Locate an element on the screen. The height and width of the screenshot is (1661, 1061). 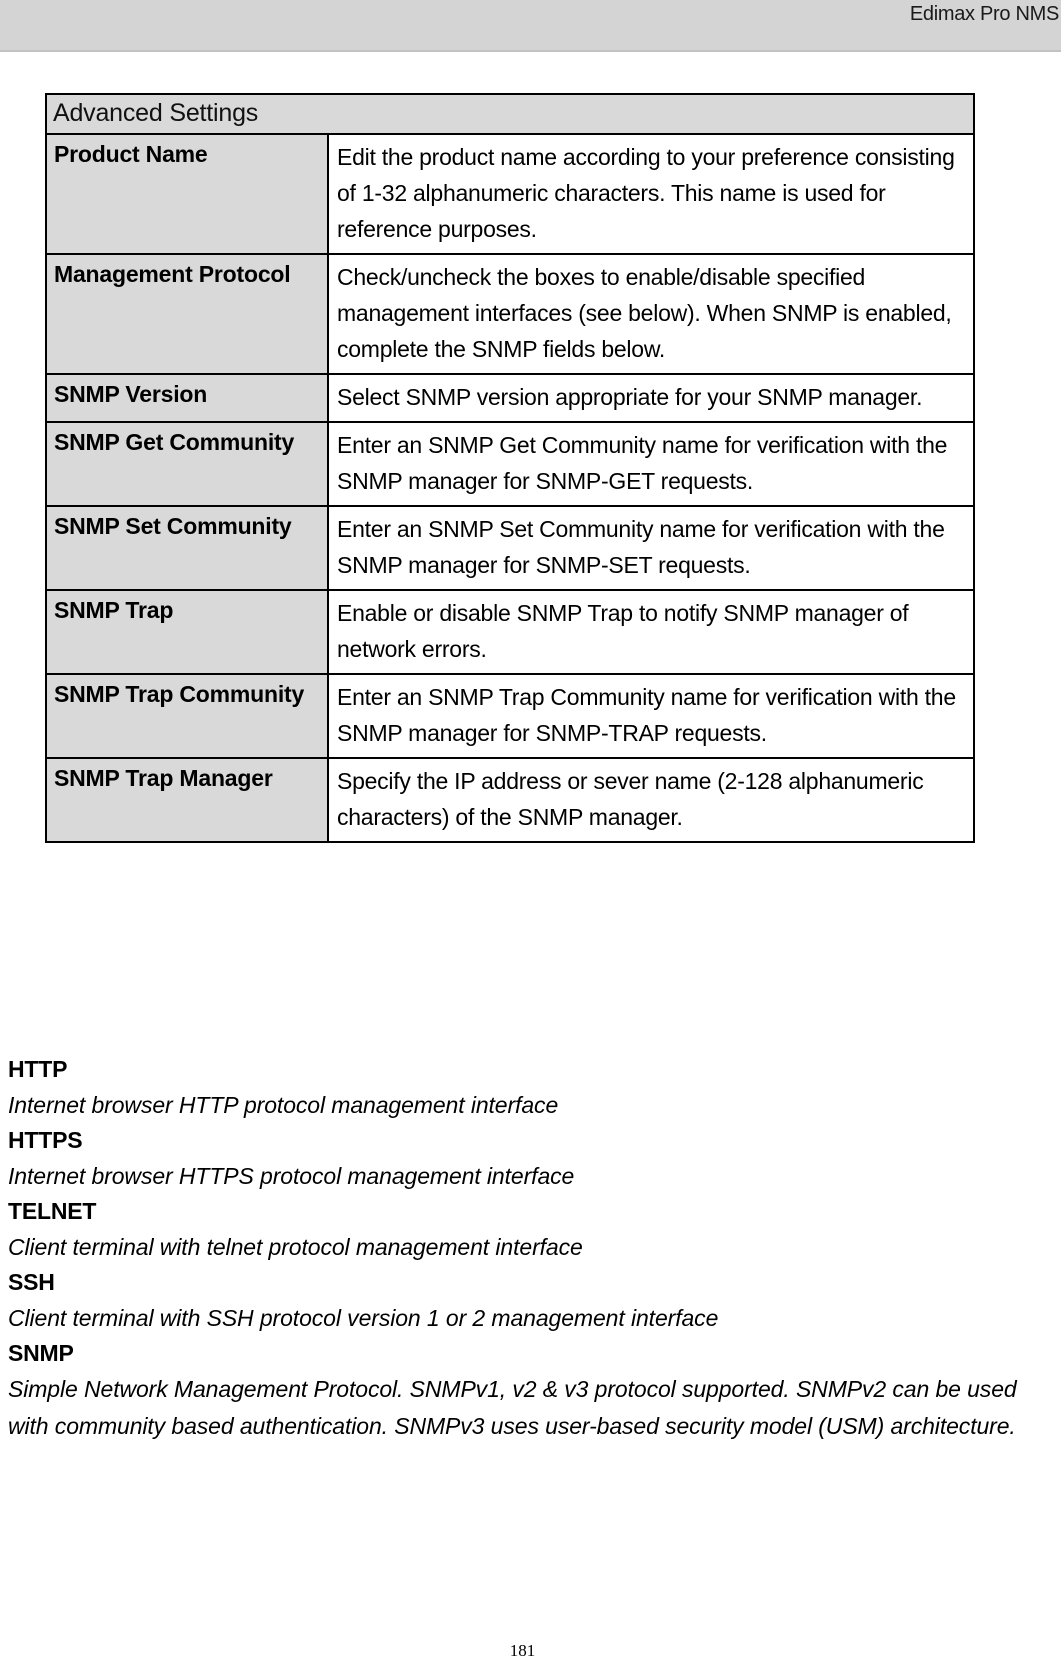
setting-label: SNMP Trap Community is located at coordinates (187, 716).